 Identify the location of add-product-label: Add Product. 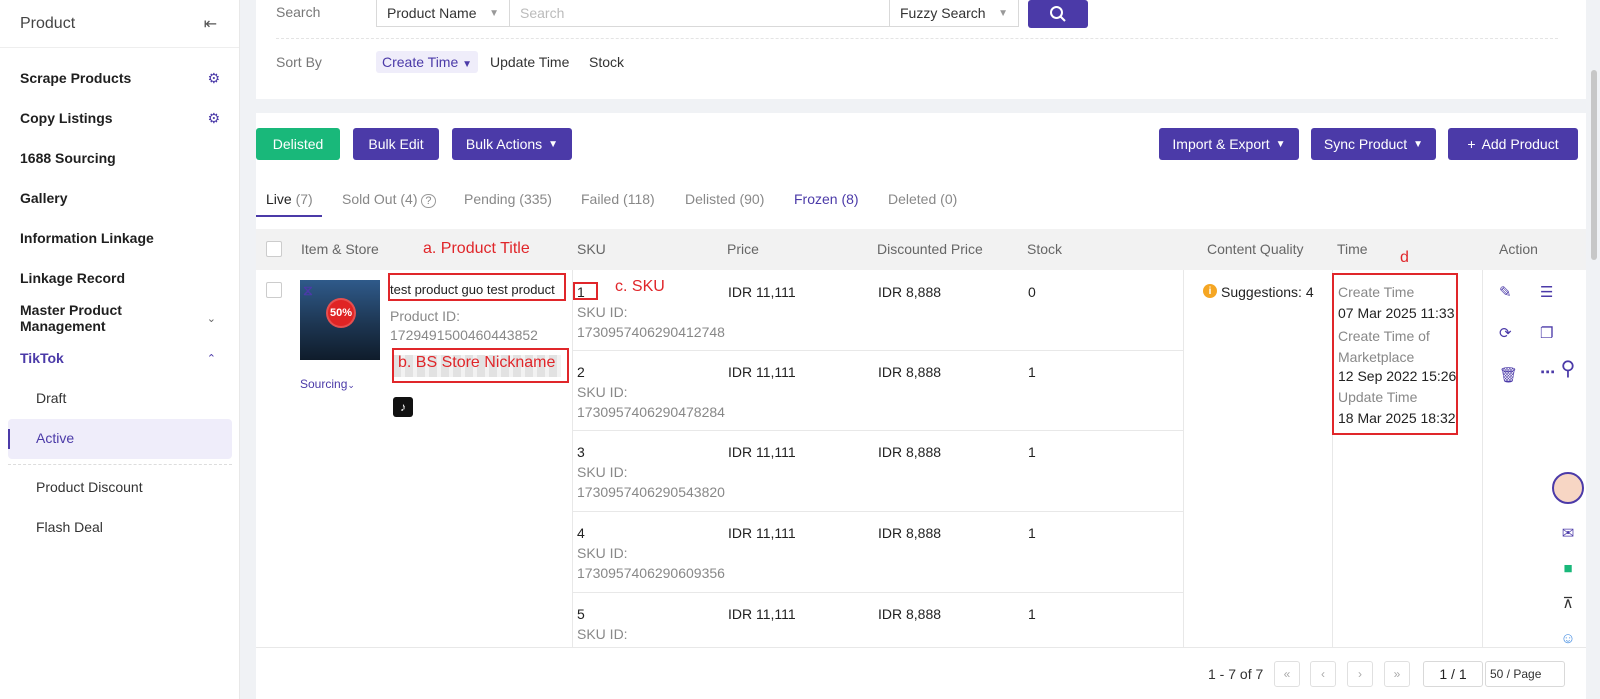
(1520, 144).